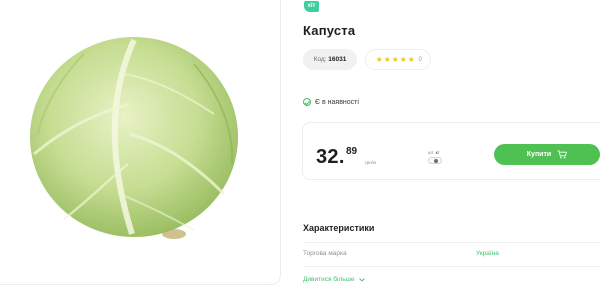  What do you see at coordinates (329, 30) in the screenshot?
I see `product-title: Капуста` at bounding box center [329, 30].